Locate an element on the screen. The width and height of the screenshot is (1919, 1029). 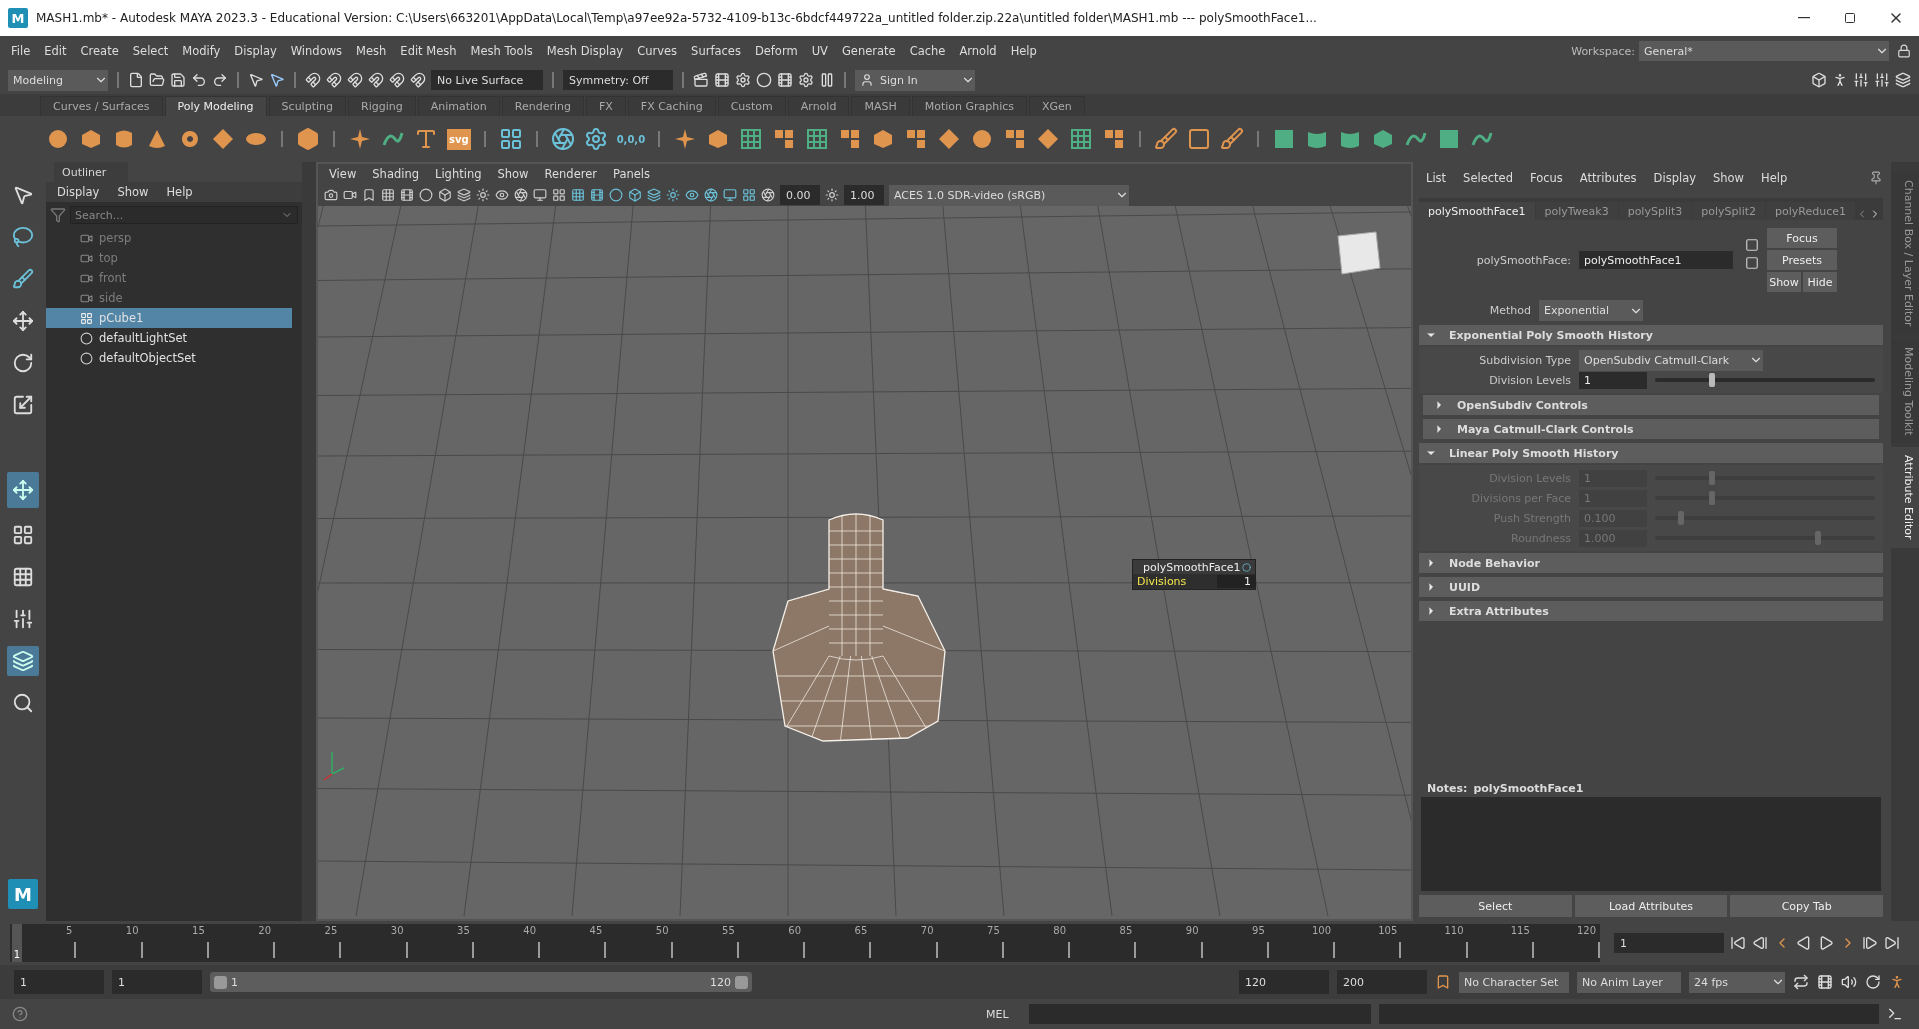
menu-item: Deform is located at coordinates (776, 51).